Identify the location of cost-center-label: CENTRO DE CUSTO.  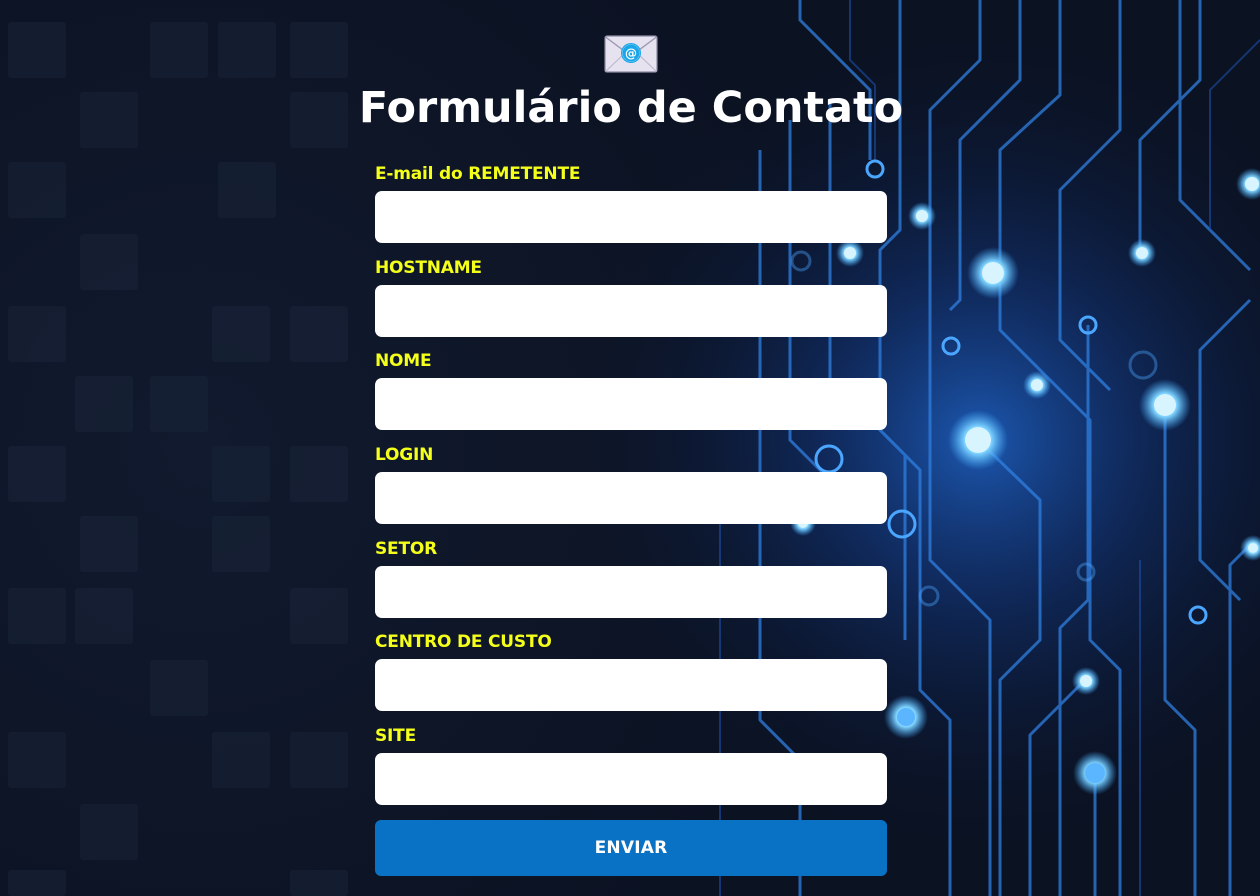
(463, 642).